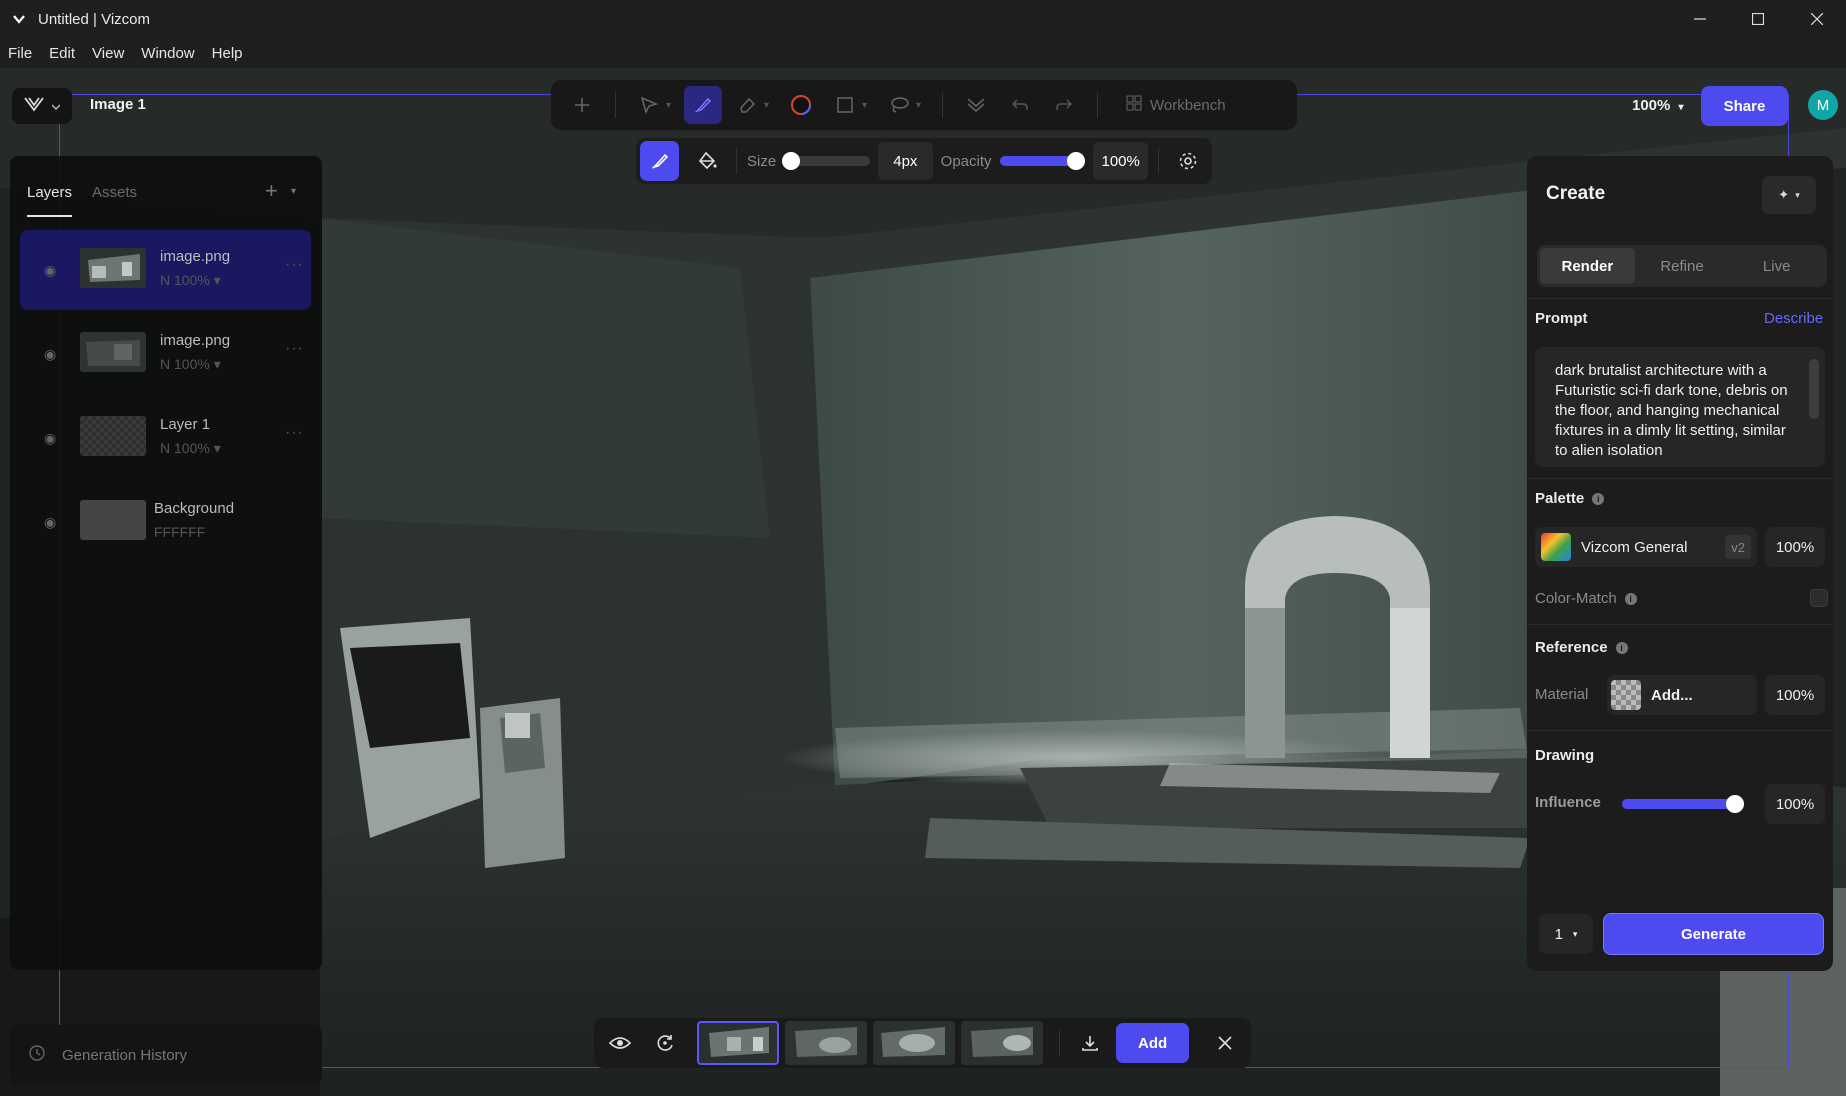  I want to click on select-arrow-icon, so click(649, 105).